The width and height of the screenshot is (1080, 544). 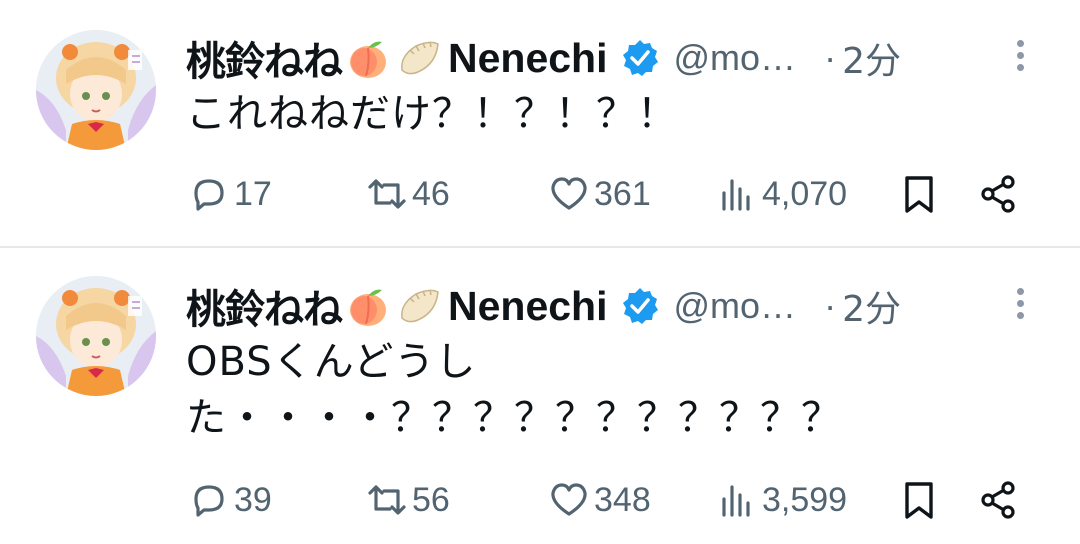 I want to click on reply-count: 17, so click(x=253, y=193).